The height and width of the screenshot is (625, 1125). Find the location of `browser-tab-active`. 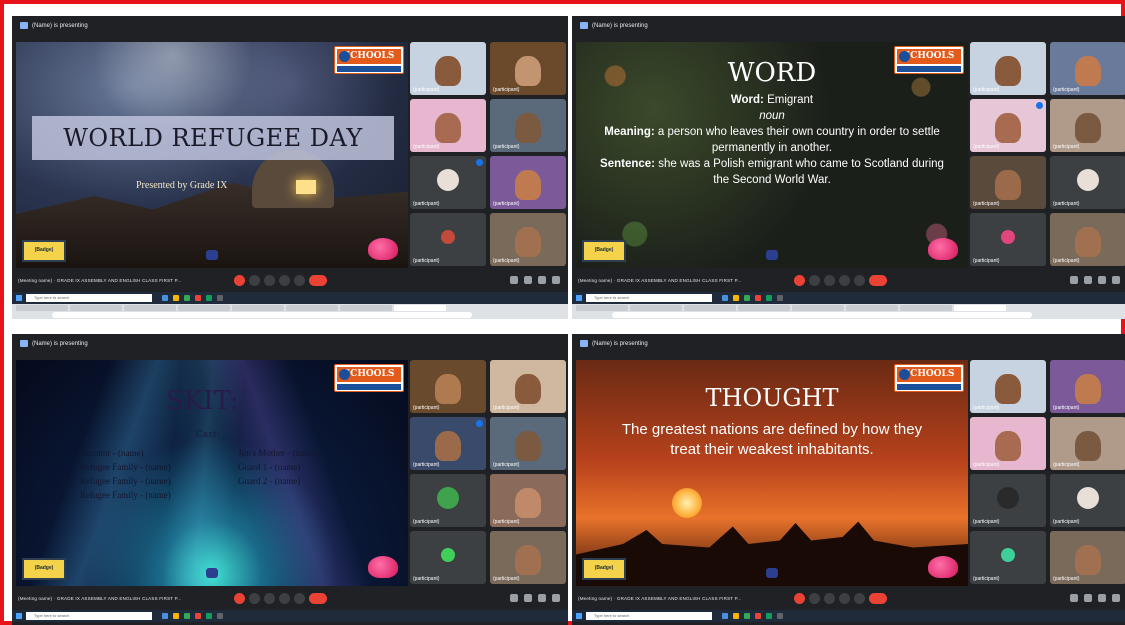

browser-tab-active is located at coordinates (420, 308).